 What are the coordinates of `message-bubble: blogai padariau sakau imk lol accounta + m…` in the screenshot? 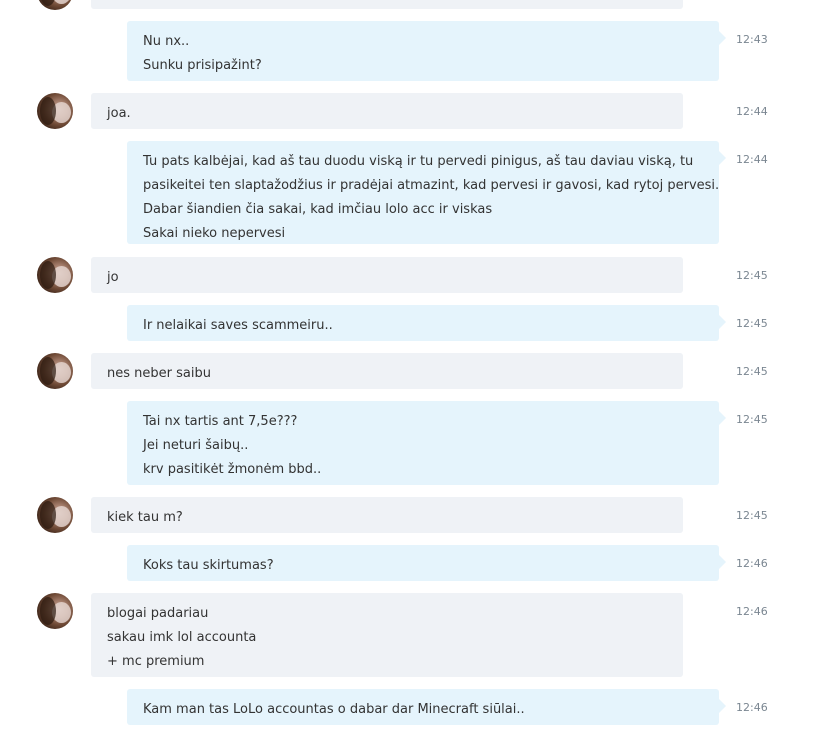 It's located at (387, 635).